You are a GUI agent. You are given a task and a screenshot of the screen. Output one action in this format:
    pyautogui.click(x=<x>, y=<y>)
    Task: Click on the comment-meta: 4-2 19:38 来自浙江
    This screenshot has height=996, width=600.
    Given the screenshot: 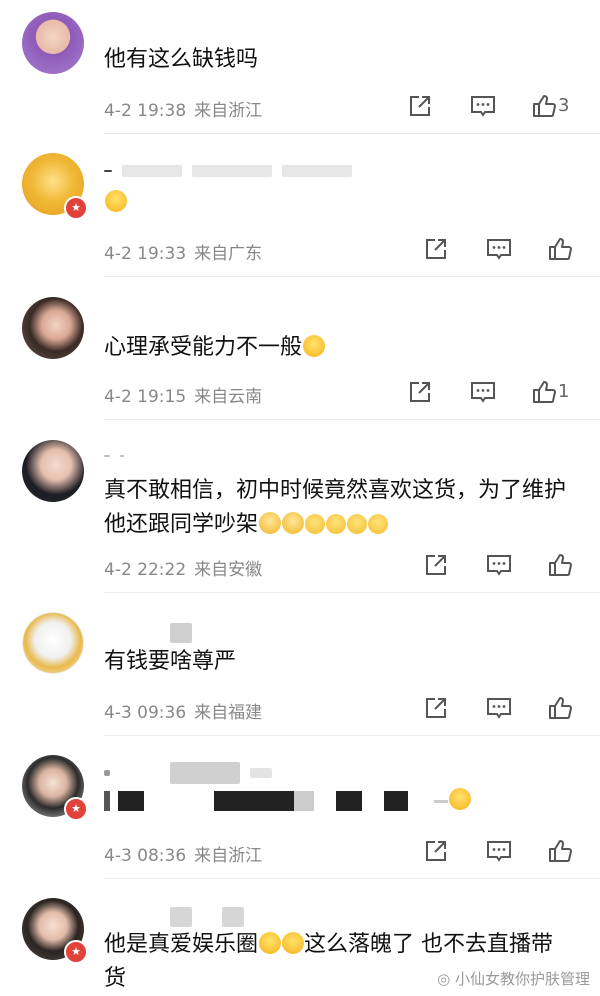 What is the action you would take?
    pyautogui.click(x=183, y=108)
    